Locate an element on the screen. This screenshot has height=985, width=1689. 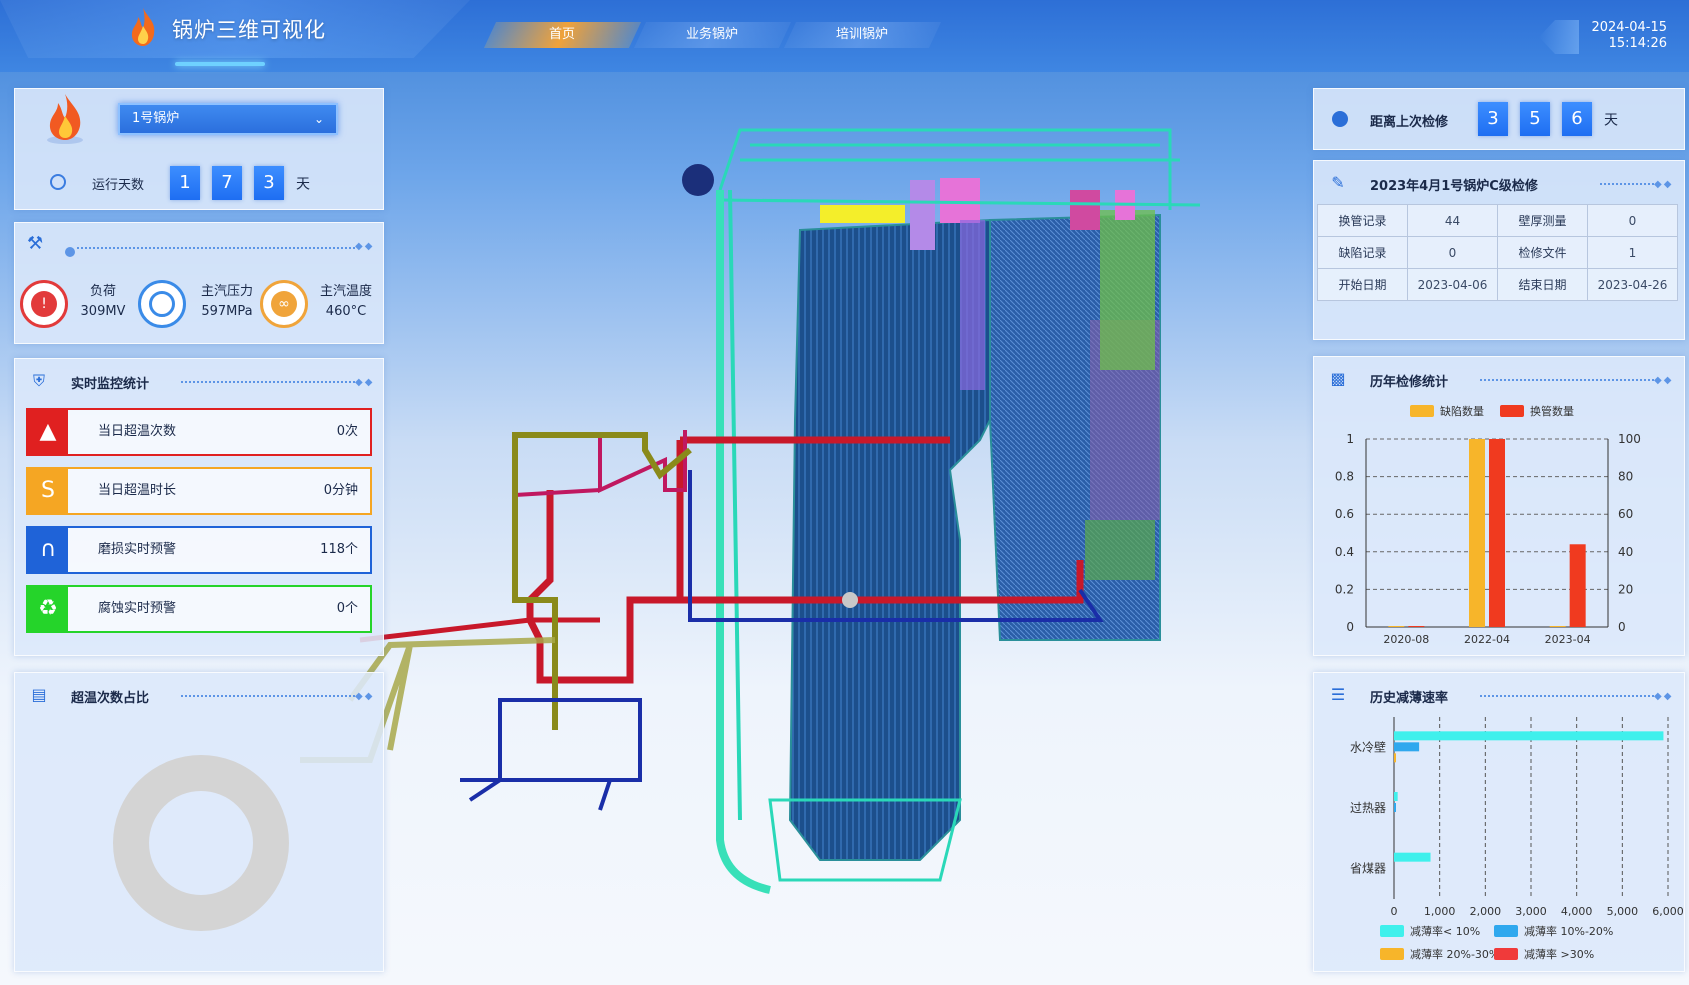
legend-label: 换管数量 is located at coordinates (1552, 411).